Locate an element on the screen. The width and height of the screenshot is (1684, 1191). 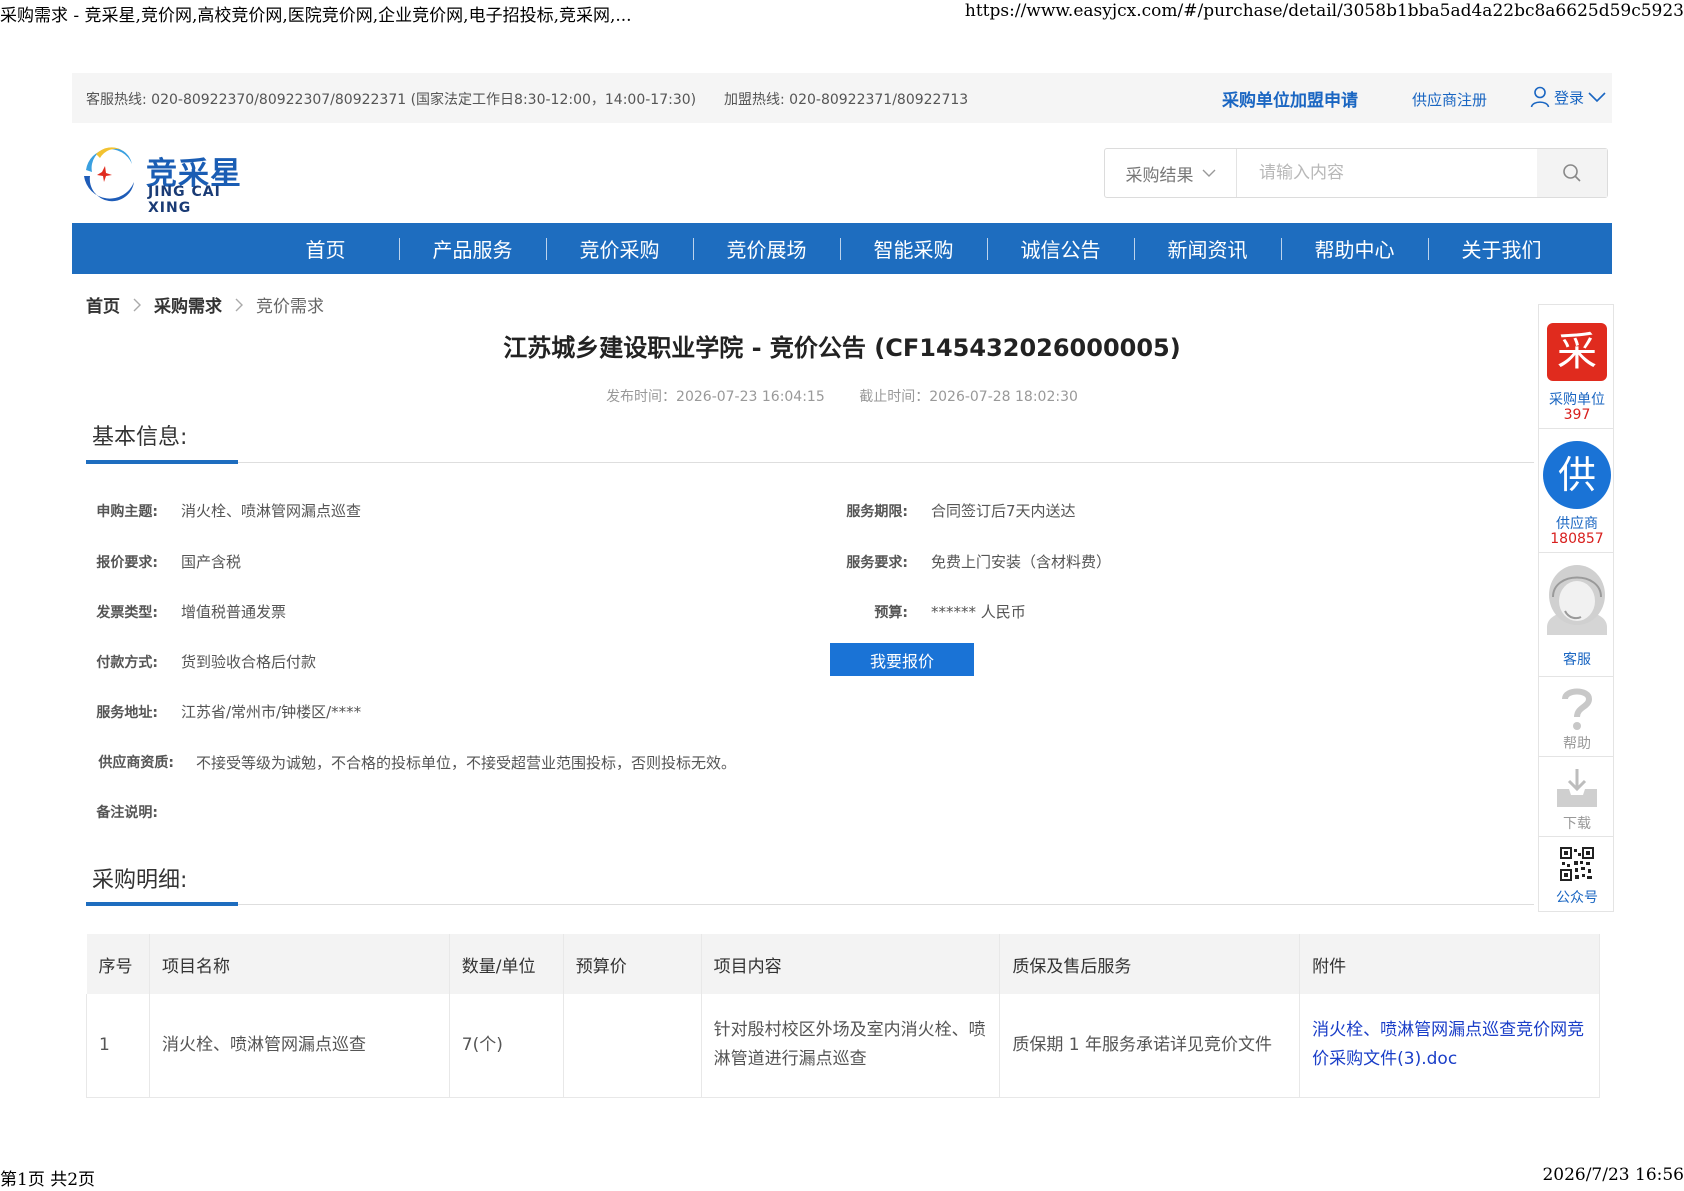
login-label: 登录 is located at coordinates (1569, 97).